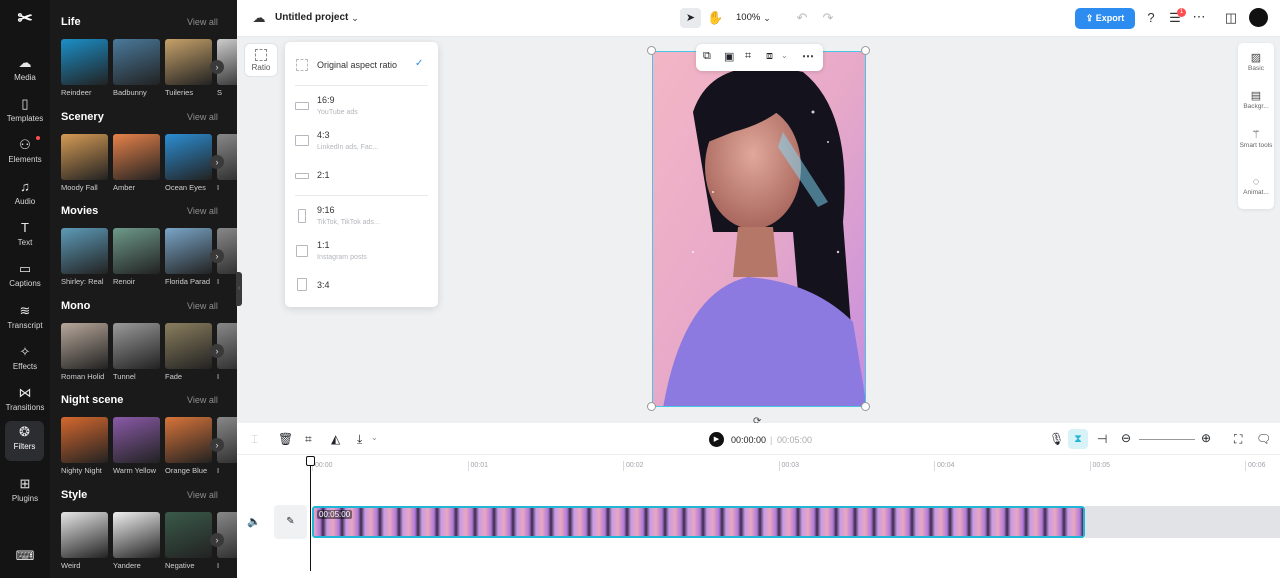  I want to click on volume-icon: 🔈, so click(254, 521).